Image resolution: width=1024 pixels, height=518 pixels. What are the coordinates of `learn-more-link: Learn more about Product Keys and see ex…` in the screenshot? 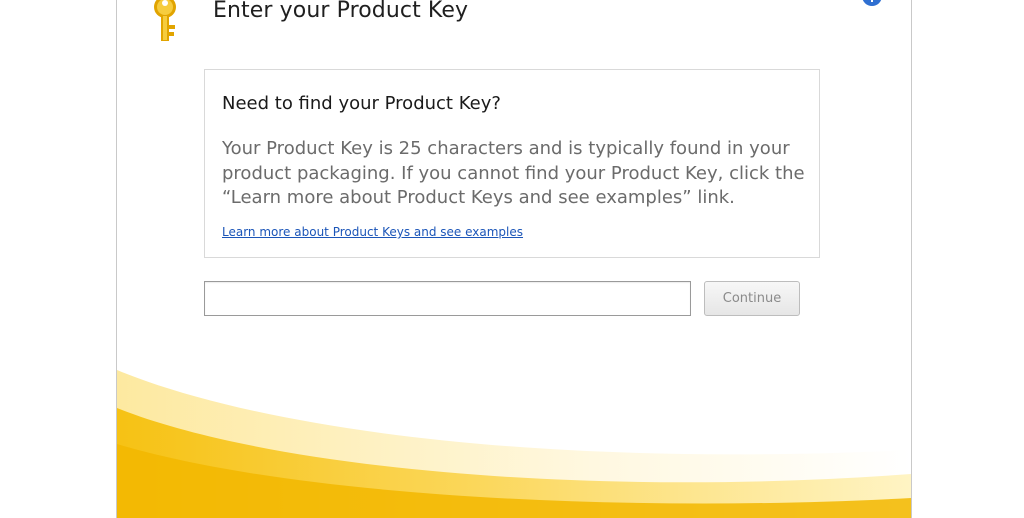 It's located at (372, 232).